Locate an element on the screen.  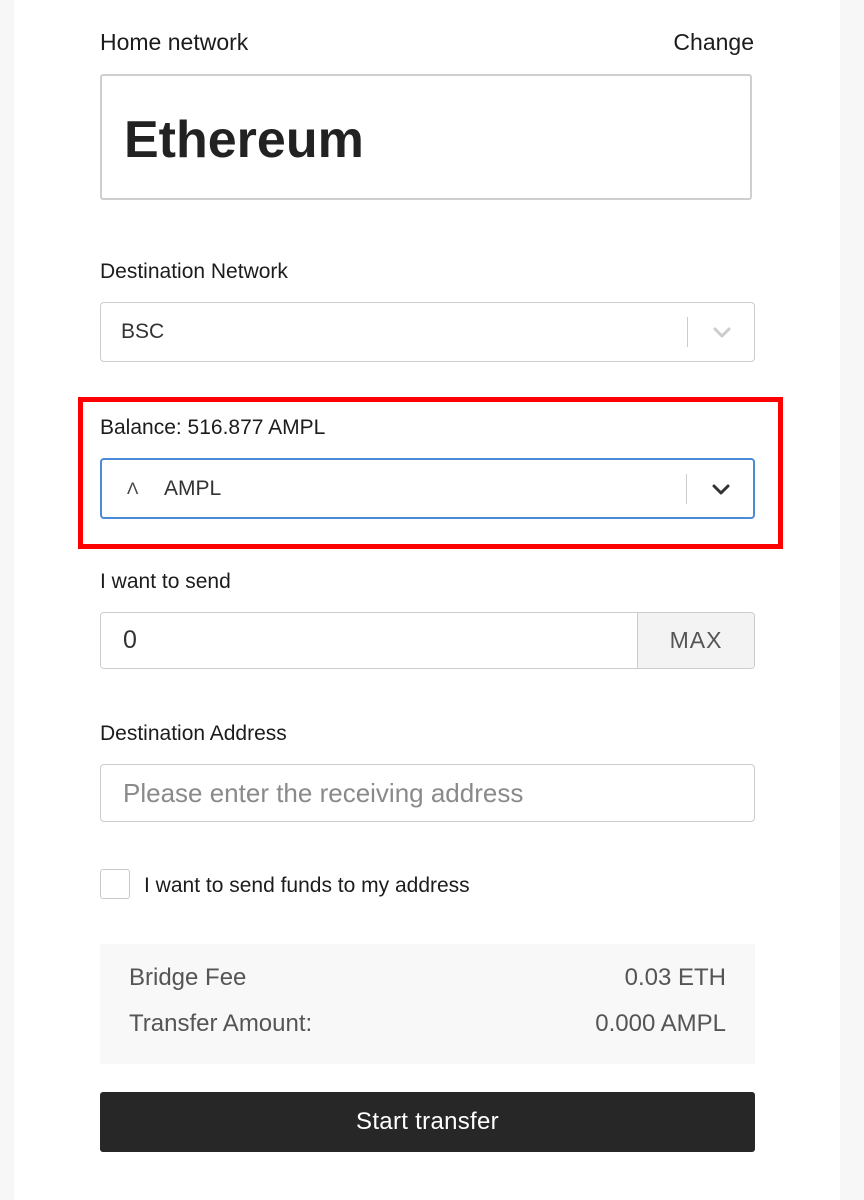
send-amount-field: MAX is located at coordinates (427, 640).